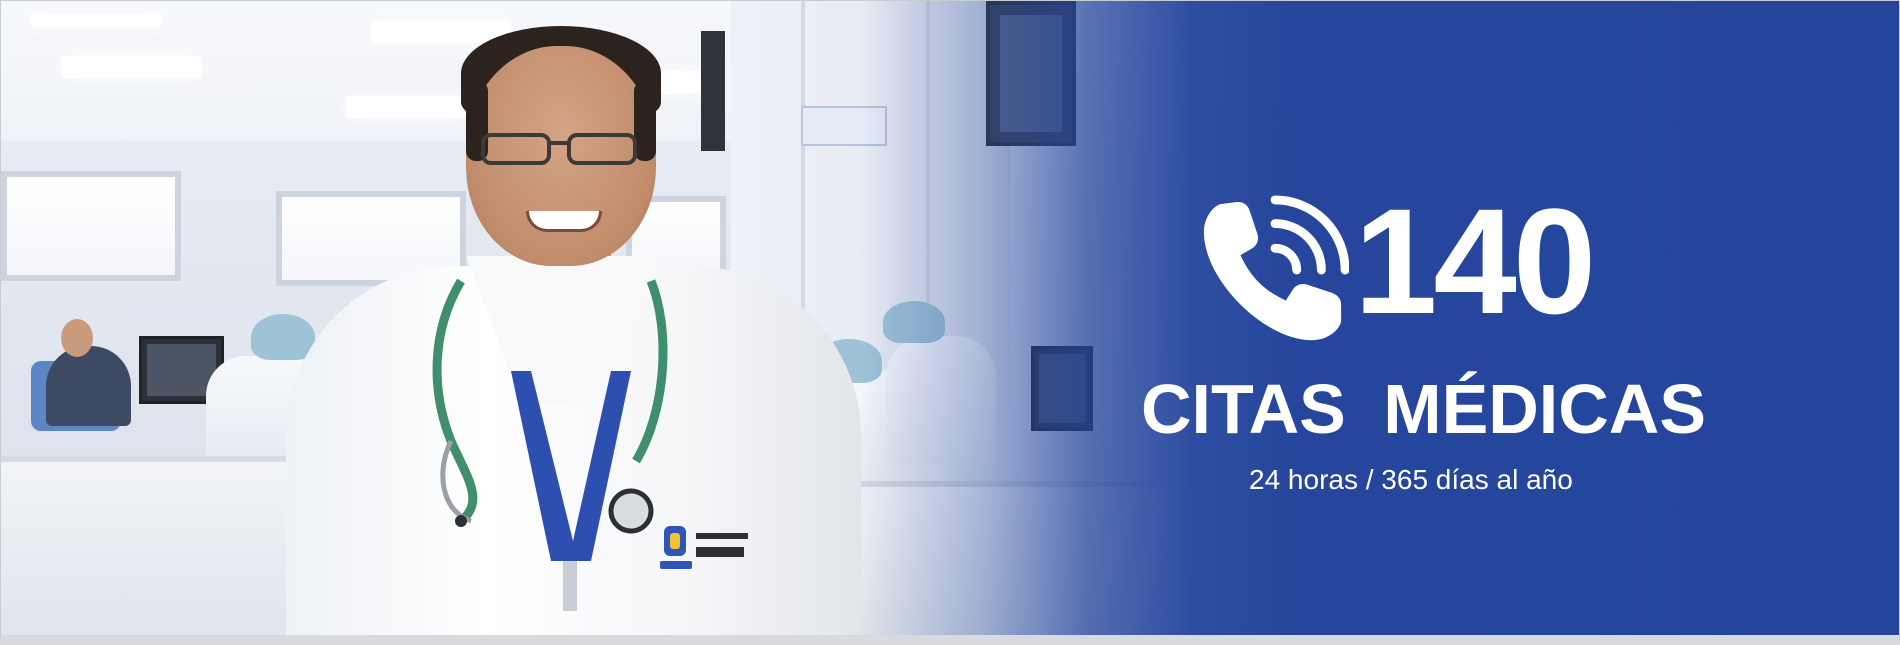 The width and height of the screenshot is (1900, 645). What do you see at coordinates (1424, 409) in the screenshot?
I see `banner-title: CITAS MÉDICAS` at bounding box center [1424, 409].